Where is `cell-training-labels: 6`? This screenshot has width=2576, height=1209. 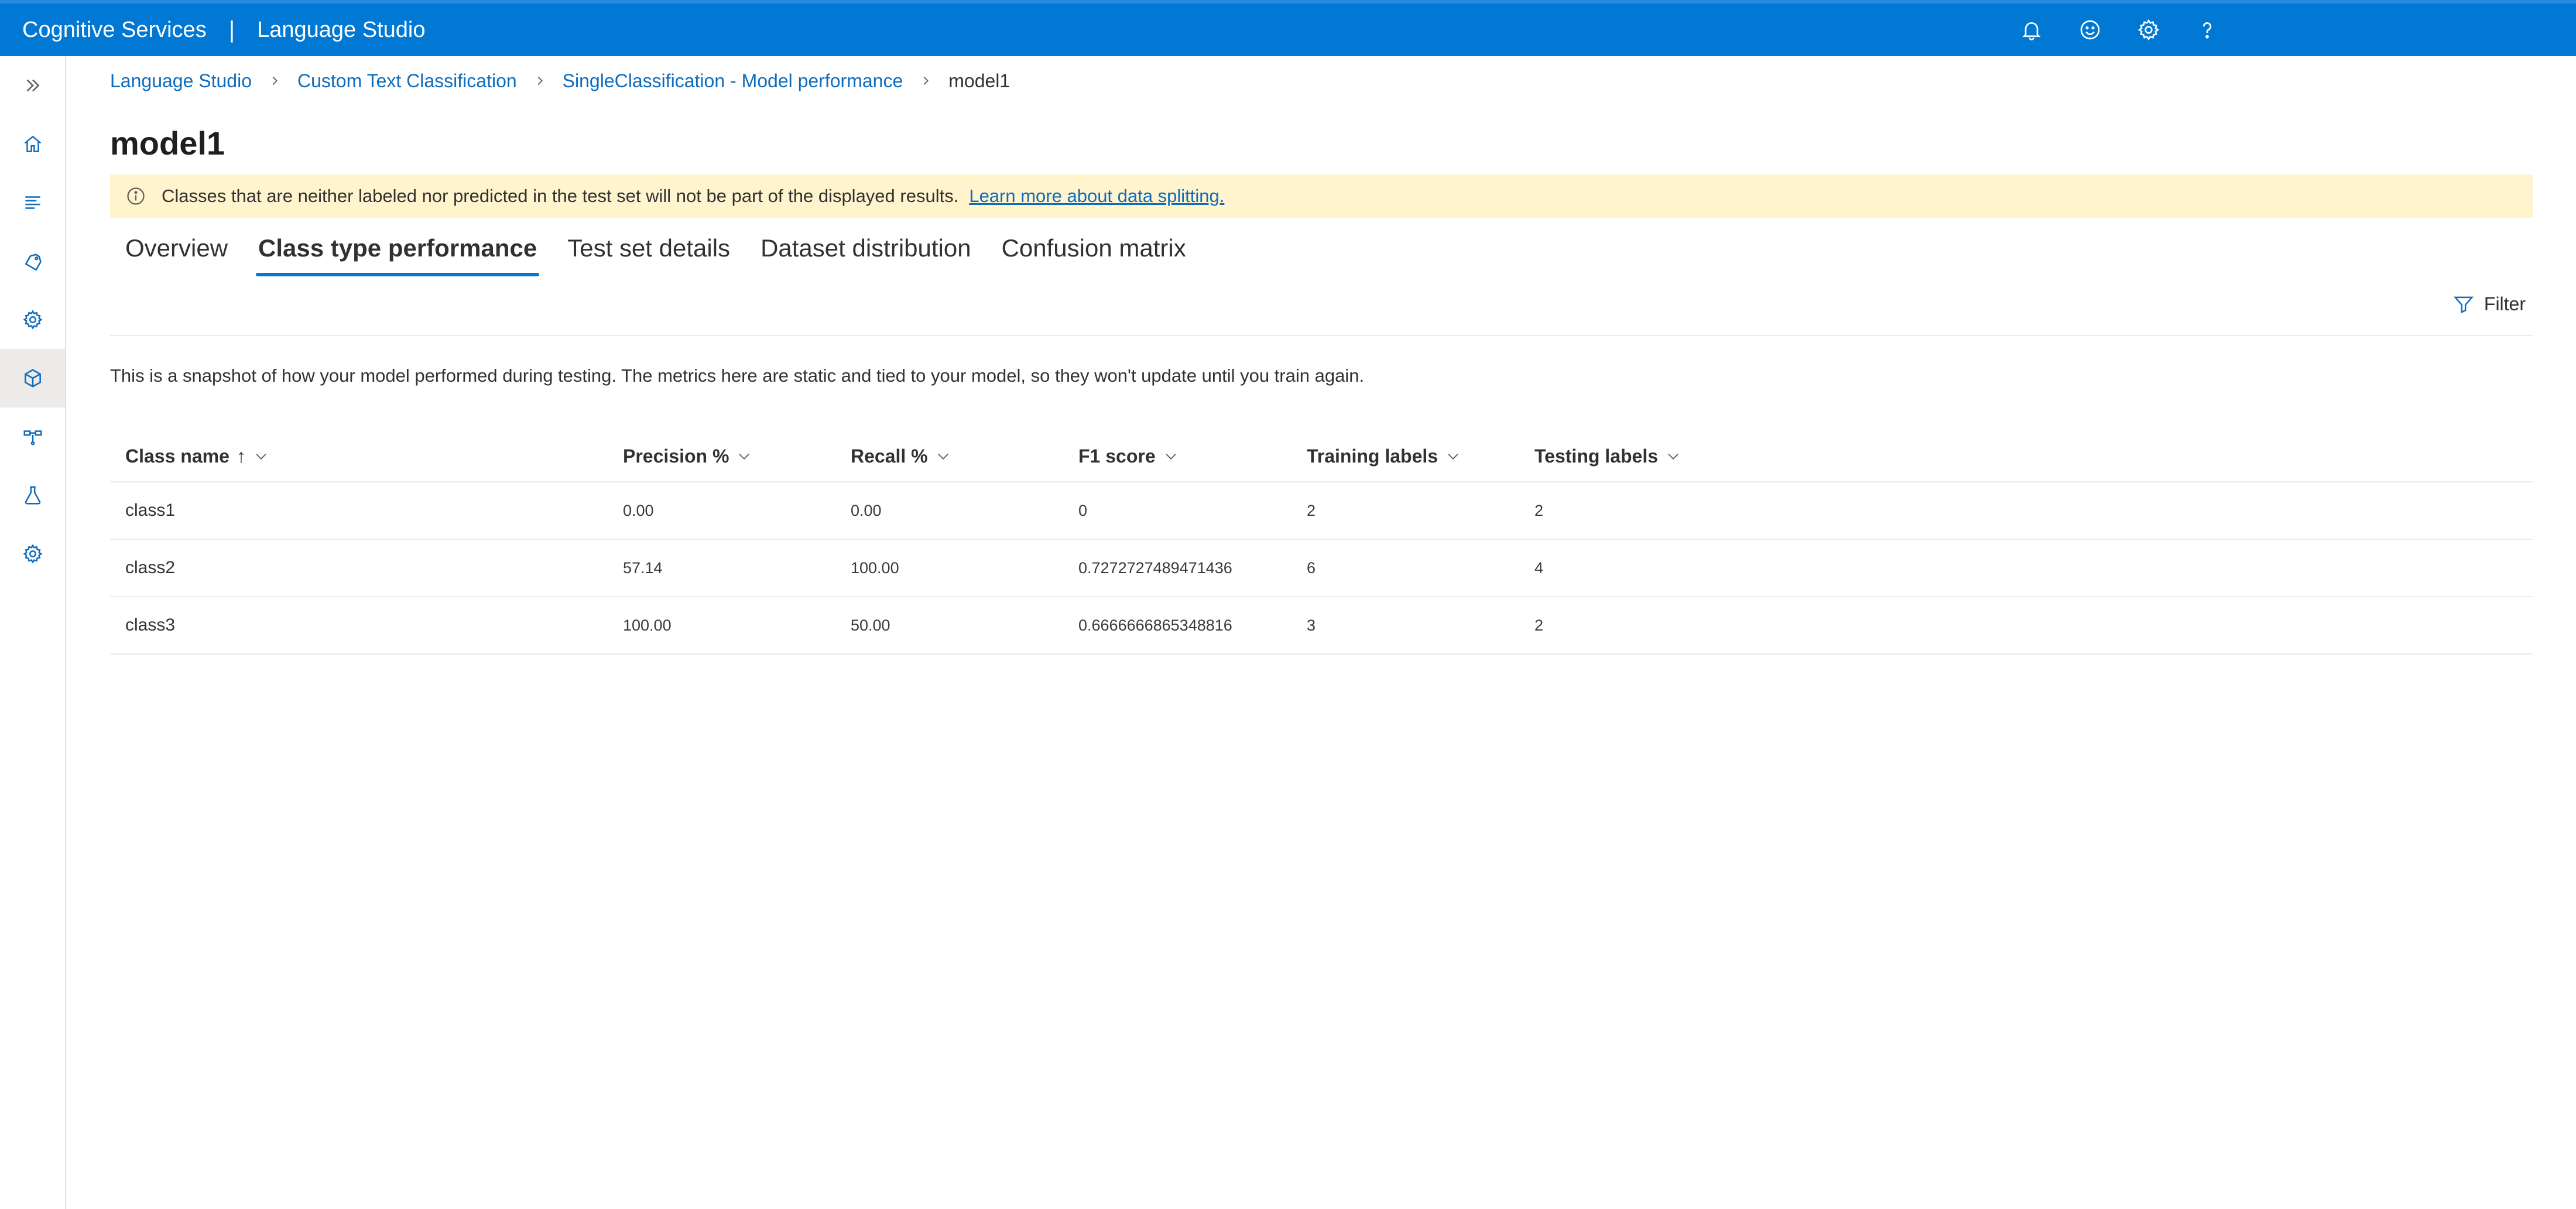
cell-training-labels: 6 is located at coordinates (1311, 568).